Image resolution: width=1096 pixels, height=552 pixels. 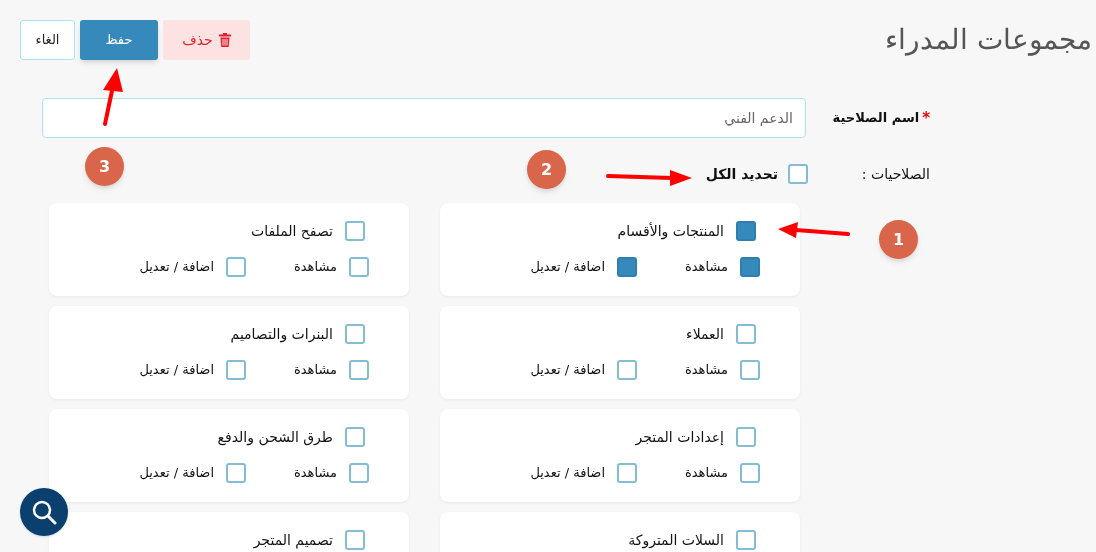 I want to click on permission-title: العملاء, so click(x=705, y=334).